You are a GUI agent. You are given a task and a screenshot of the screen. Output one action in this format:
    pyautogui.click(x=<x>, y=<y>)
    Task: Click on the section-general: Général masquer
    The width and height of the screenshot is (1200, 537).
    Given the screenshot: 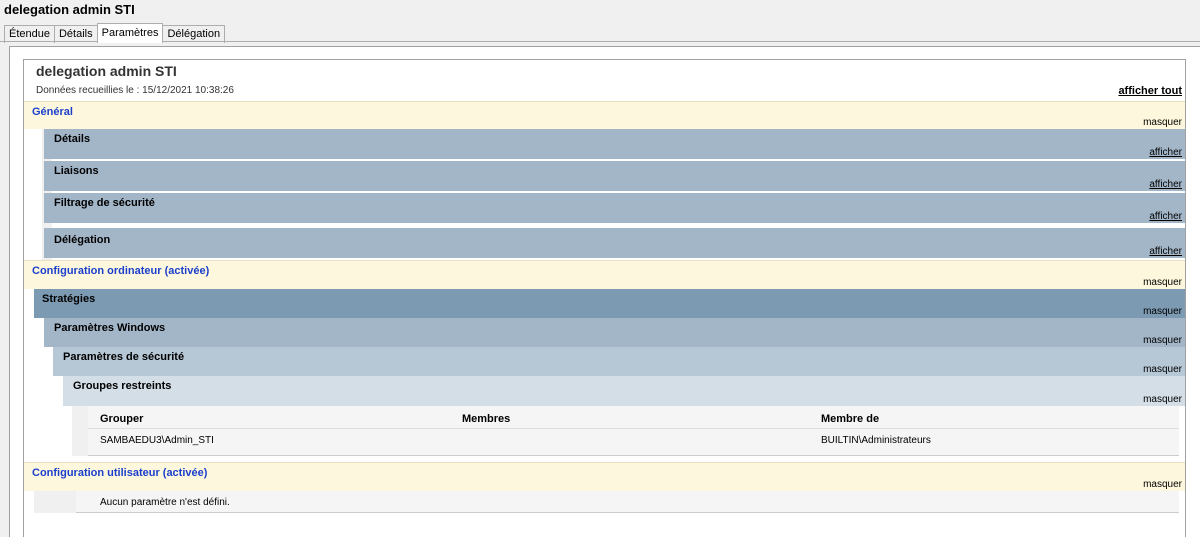 What is the action you would take?
    pyautogui.click(x=604, y=115)
    